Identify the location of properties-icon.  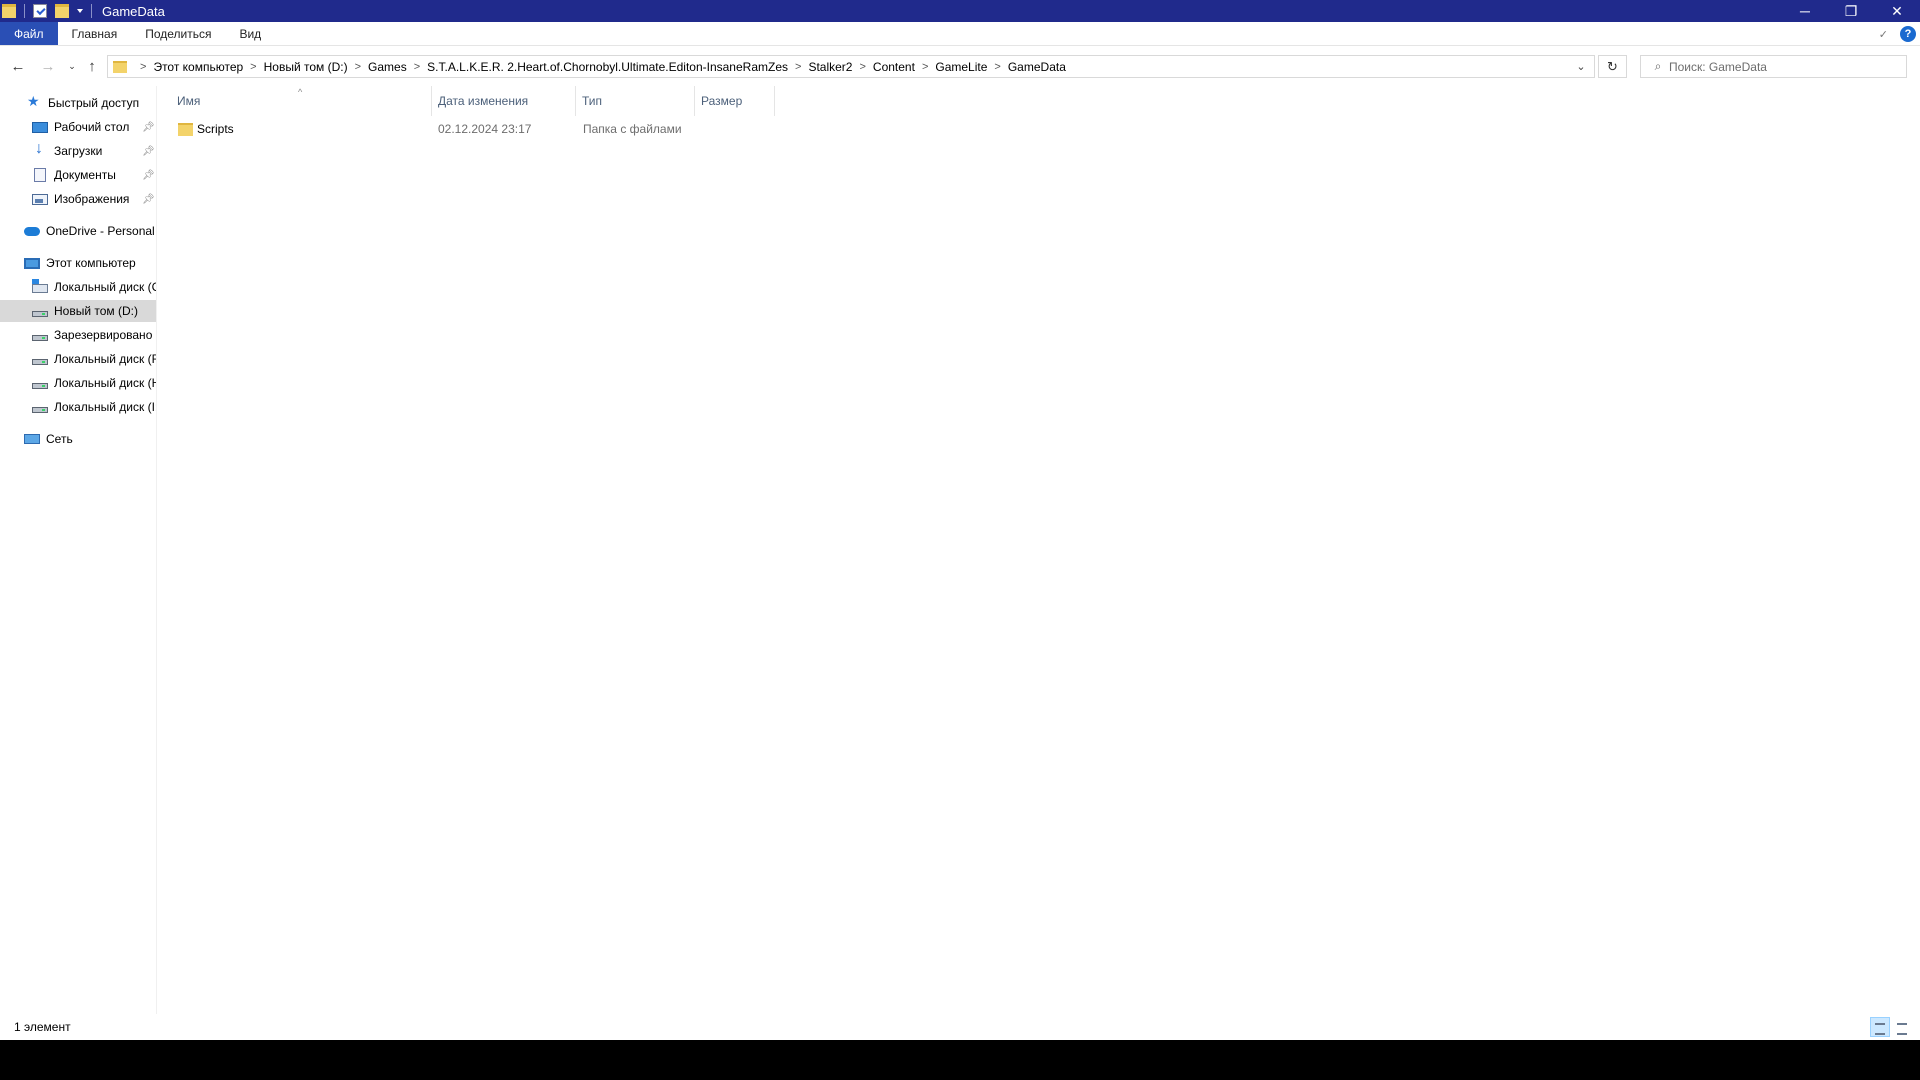
(40, 11).